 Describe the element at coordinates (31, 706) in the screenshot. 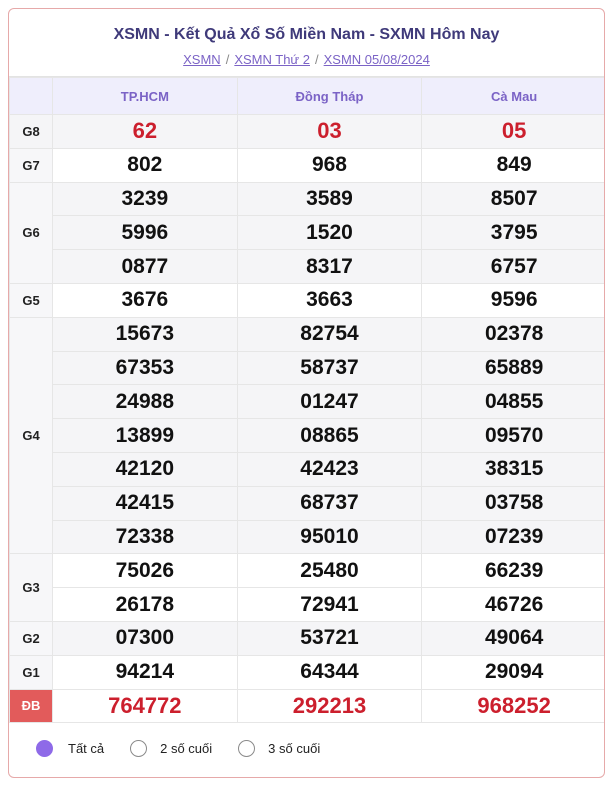

I see `prize-label: ĐB` at that location.